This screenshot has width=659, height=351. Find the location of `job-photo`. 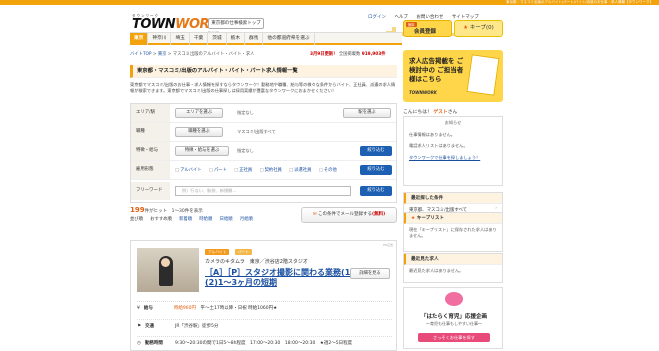

job-photo is located at coordinates (168, 270).